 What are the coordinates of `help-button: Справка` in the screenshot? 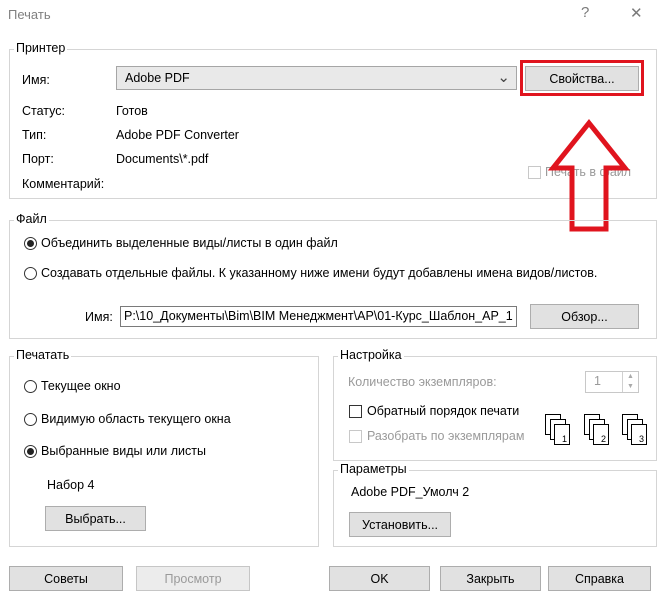 It's located at (599, 578).